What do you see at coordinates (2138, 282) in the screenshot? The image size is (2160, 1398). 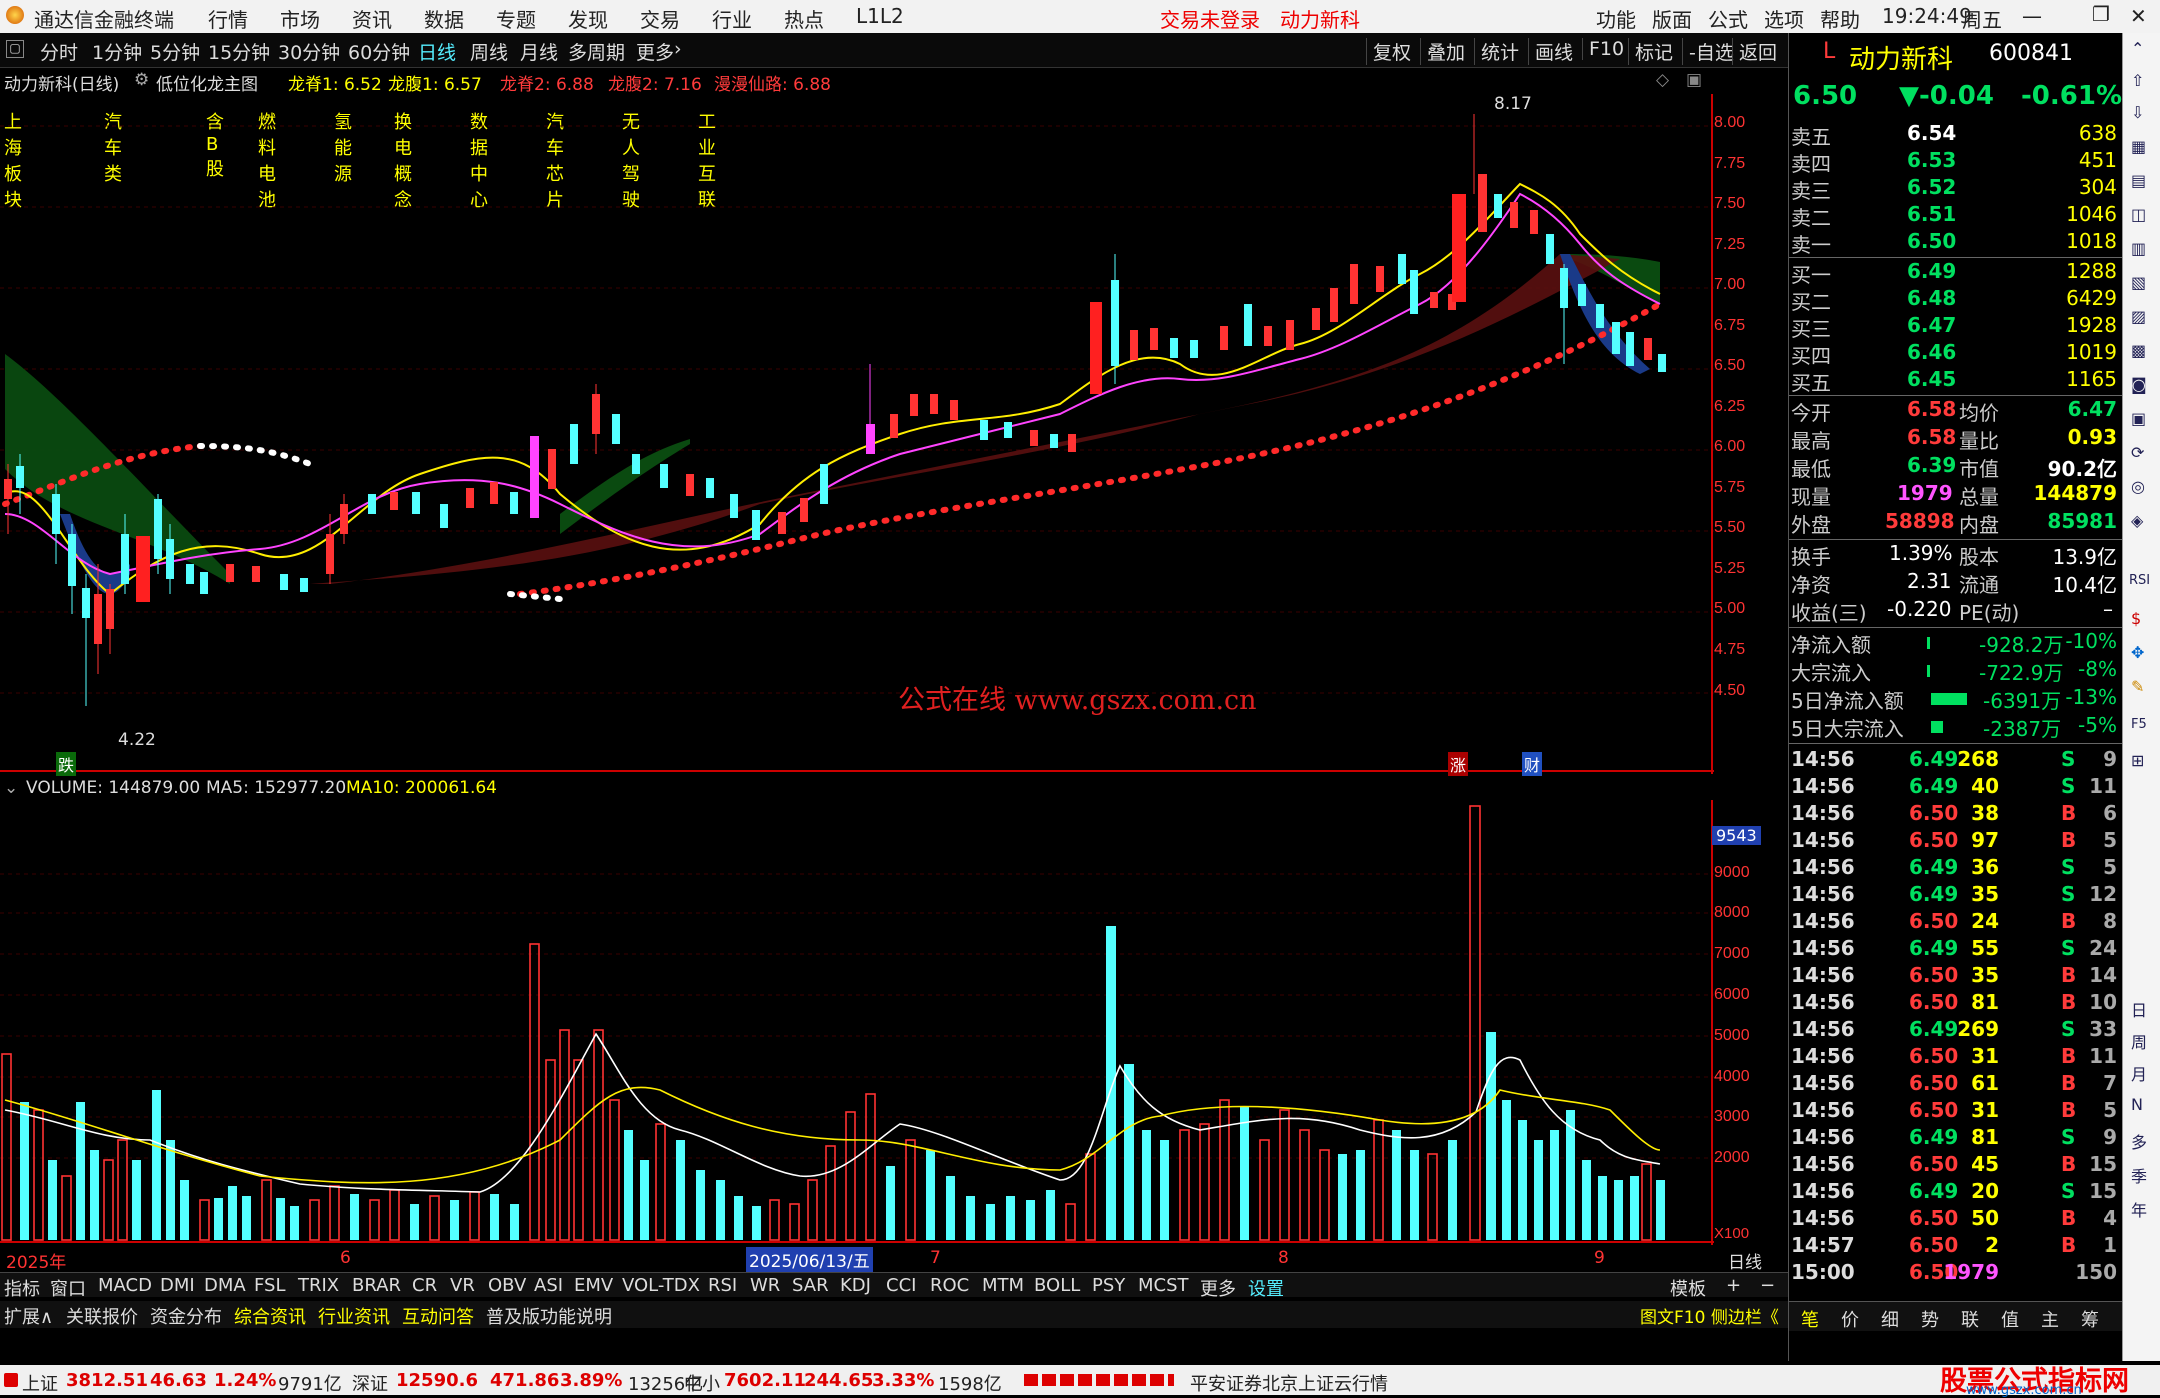 I see `grid-icon: ▧` at bounding box center [2138, 282].